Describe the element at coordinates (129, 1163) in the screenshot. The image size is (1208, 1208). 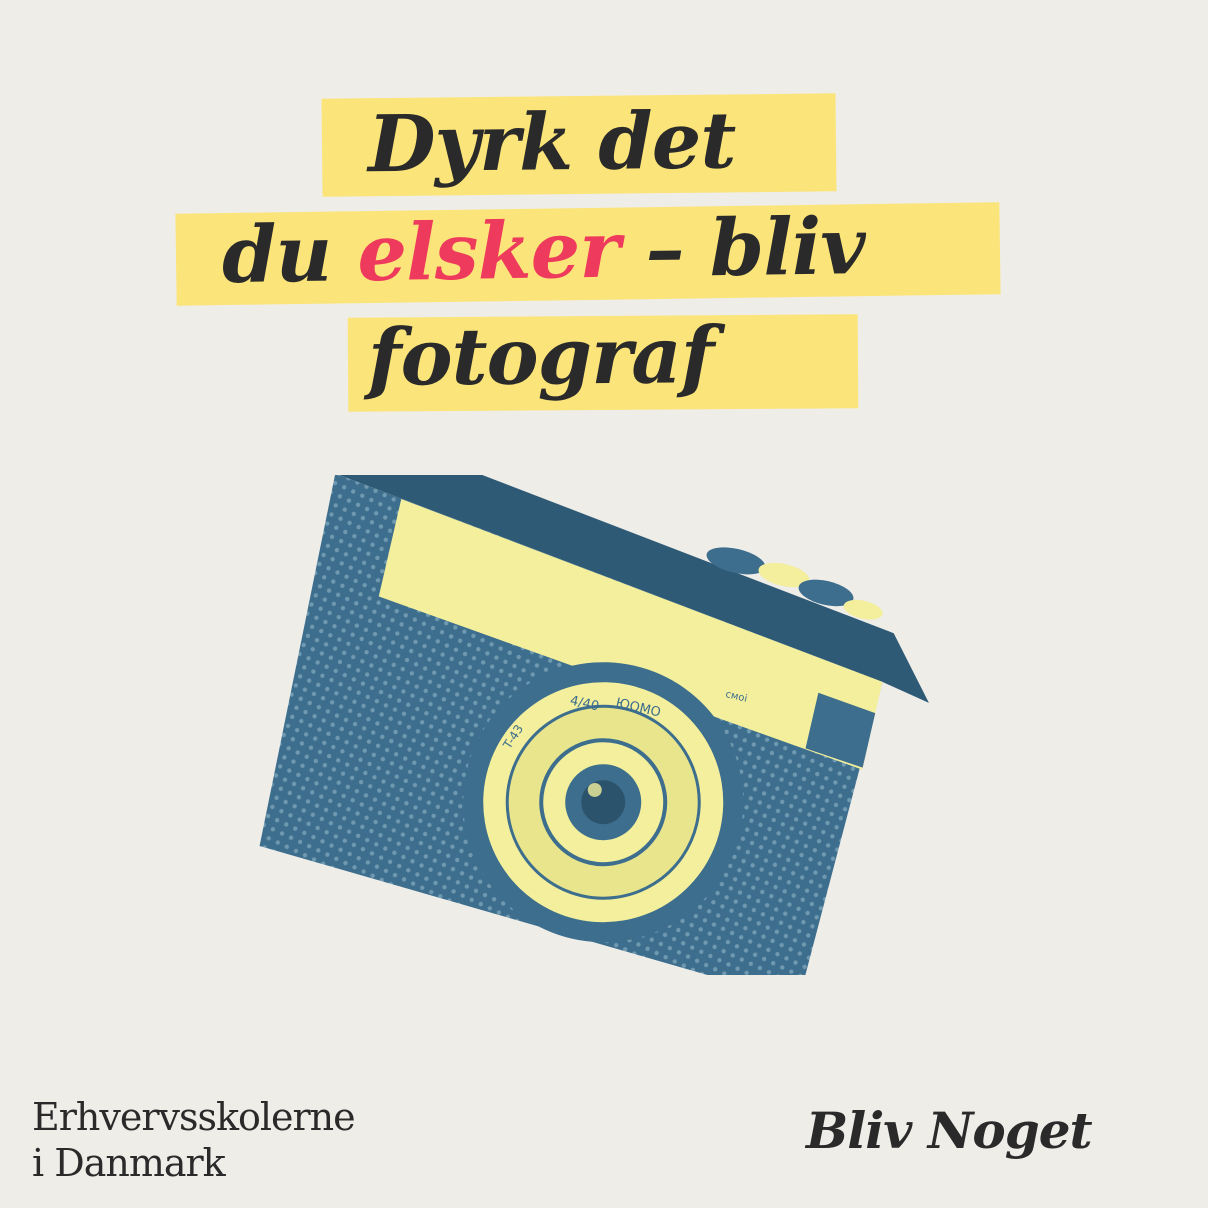
I see `organization-name-line-2: i Danmark` at that location.